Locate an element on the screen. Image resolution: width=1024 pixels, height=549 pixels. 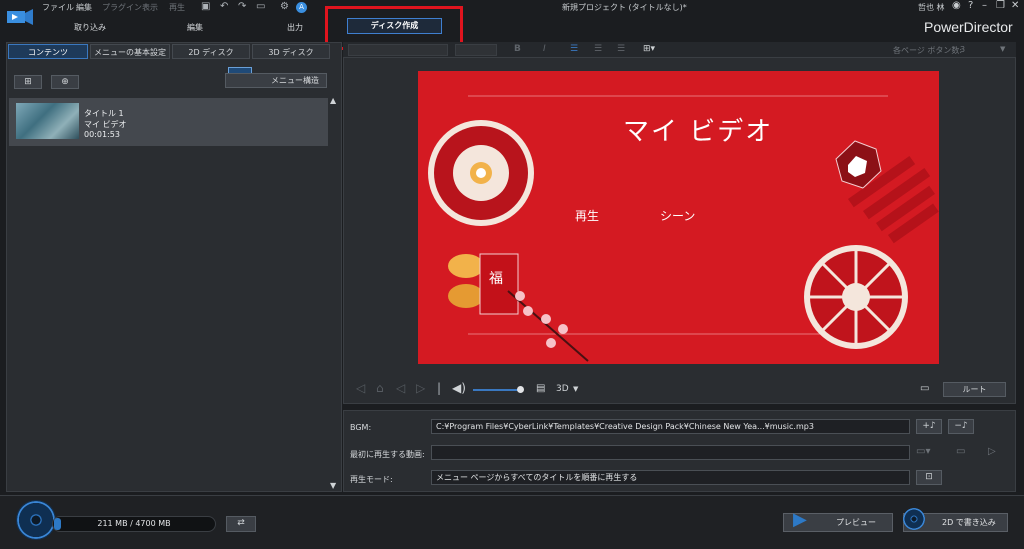
menu-title-text: マイ ビデオ is located at coordinates (698, 129).